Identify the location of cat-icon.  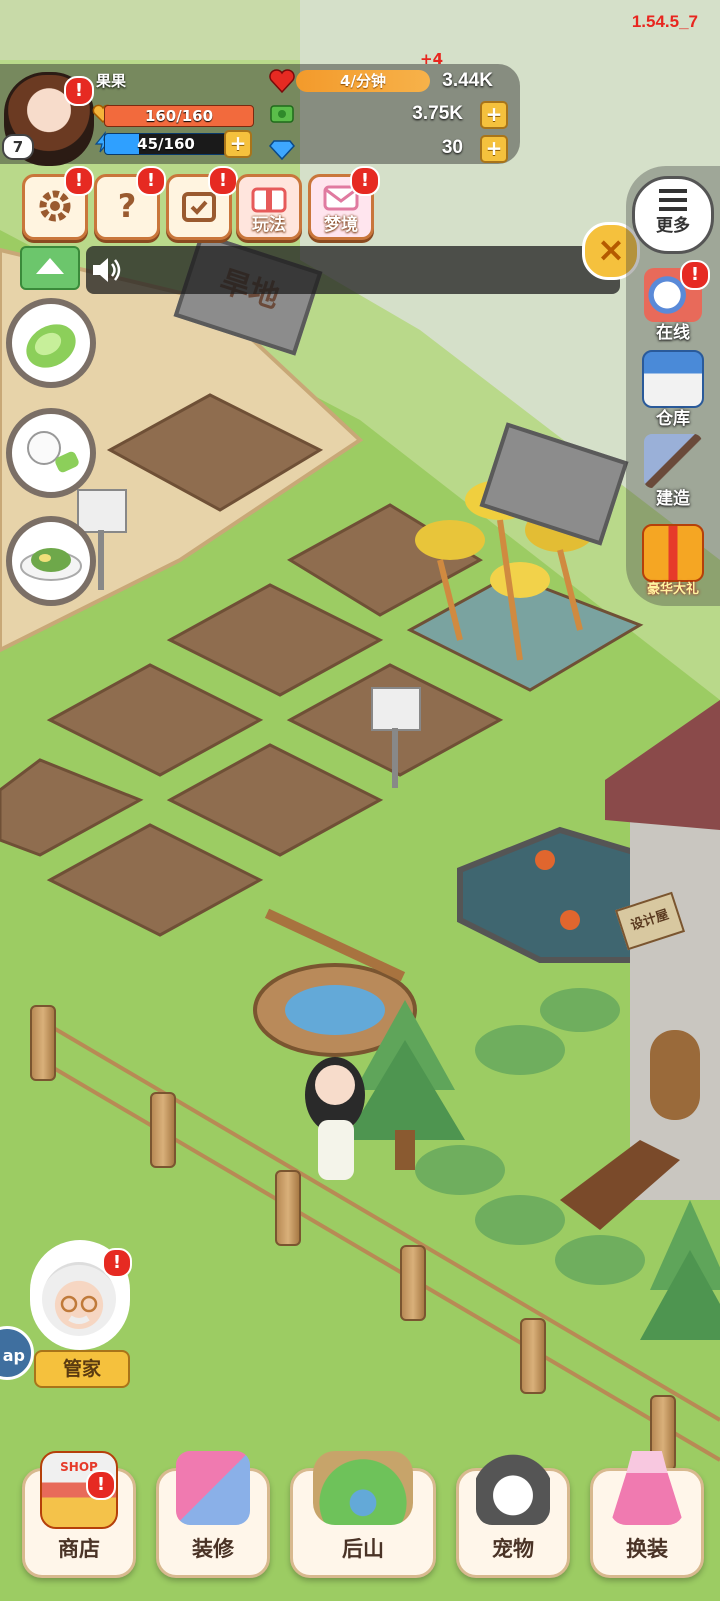
(513, 1488).